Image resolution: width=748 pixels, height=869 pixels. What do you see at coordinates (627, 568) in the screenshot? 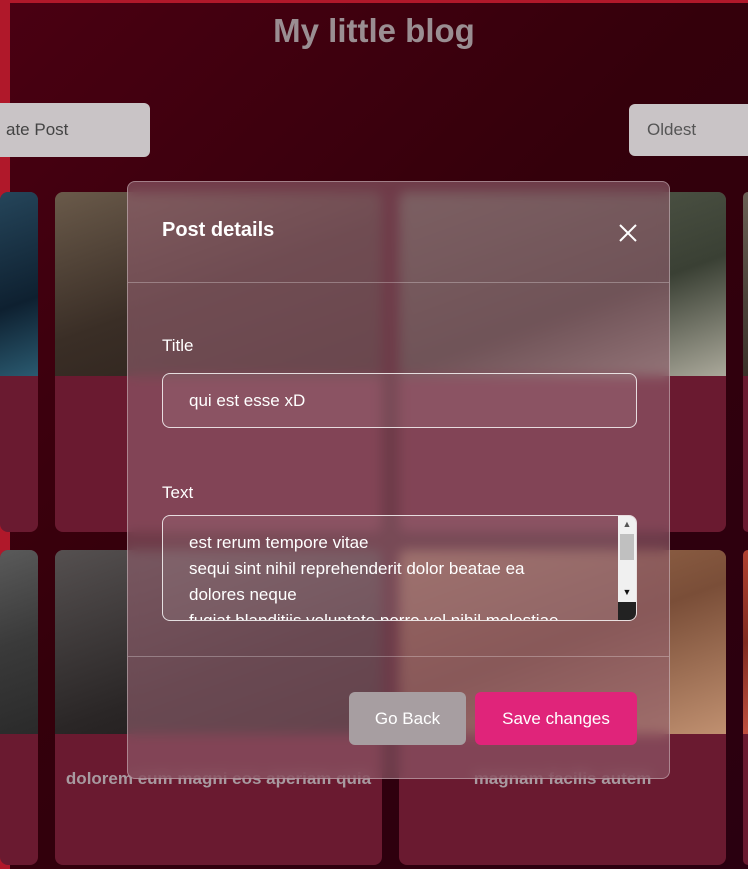
I see `textarea-scrollbar: ▲ ▼` at bounding box center [627, 568].